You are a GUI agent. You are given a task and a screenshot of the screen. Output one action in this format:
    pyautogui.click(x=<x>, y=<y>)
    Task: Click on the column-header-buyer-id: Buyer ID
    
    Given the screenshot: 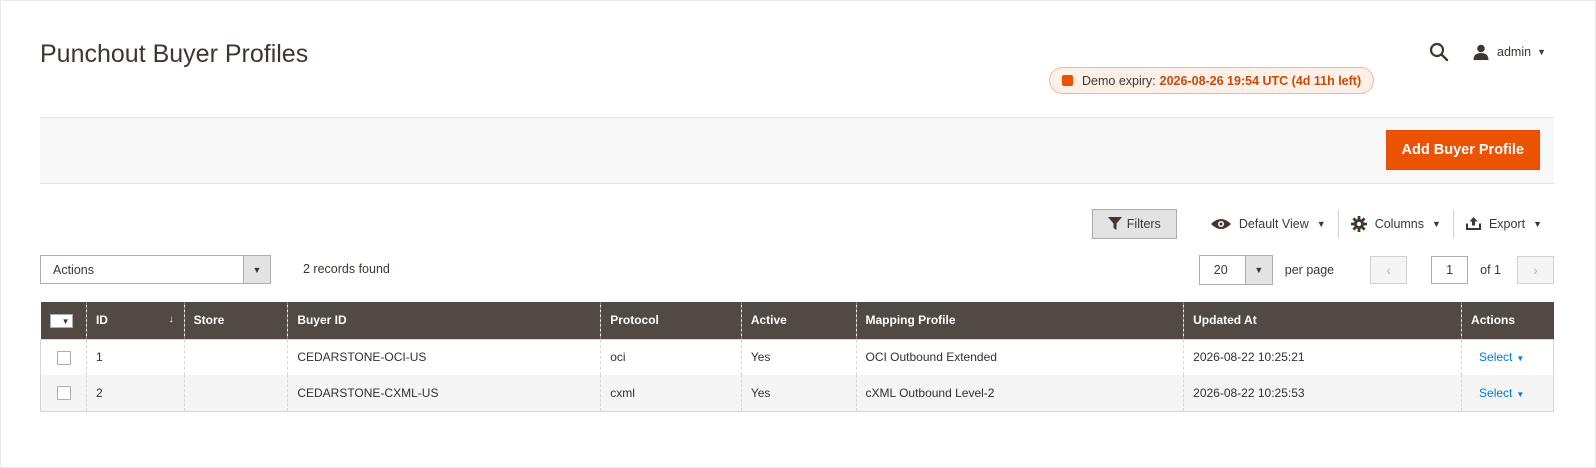 What is the action you would take?
    pyautogui.click(x=444, y=320)
    